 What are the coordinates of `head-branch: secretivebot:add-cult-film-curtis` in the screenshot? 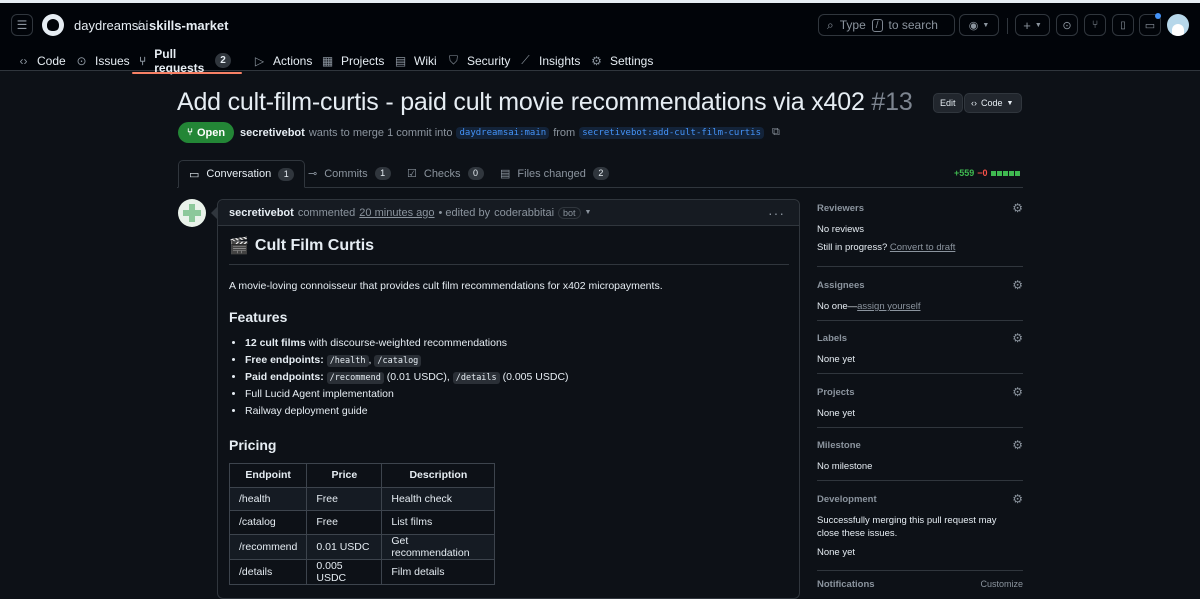 It's located at (671, 132).